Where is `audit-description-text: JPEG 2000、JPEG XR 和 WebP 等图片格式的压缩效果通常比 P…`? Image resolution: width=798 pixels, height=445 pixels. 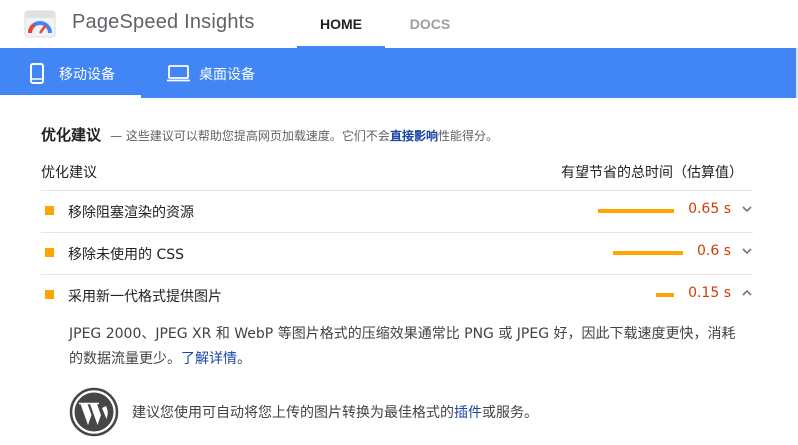 audit-description-text: JPEG 2000、JPEG XR 和 WebP 等图片格式的压缩效果通常比 P… is located at coordinates (402, 346).